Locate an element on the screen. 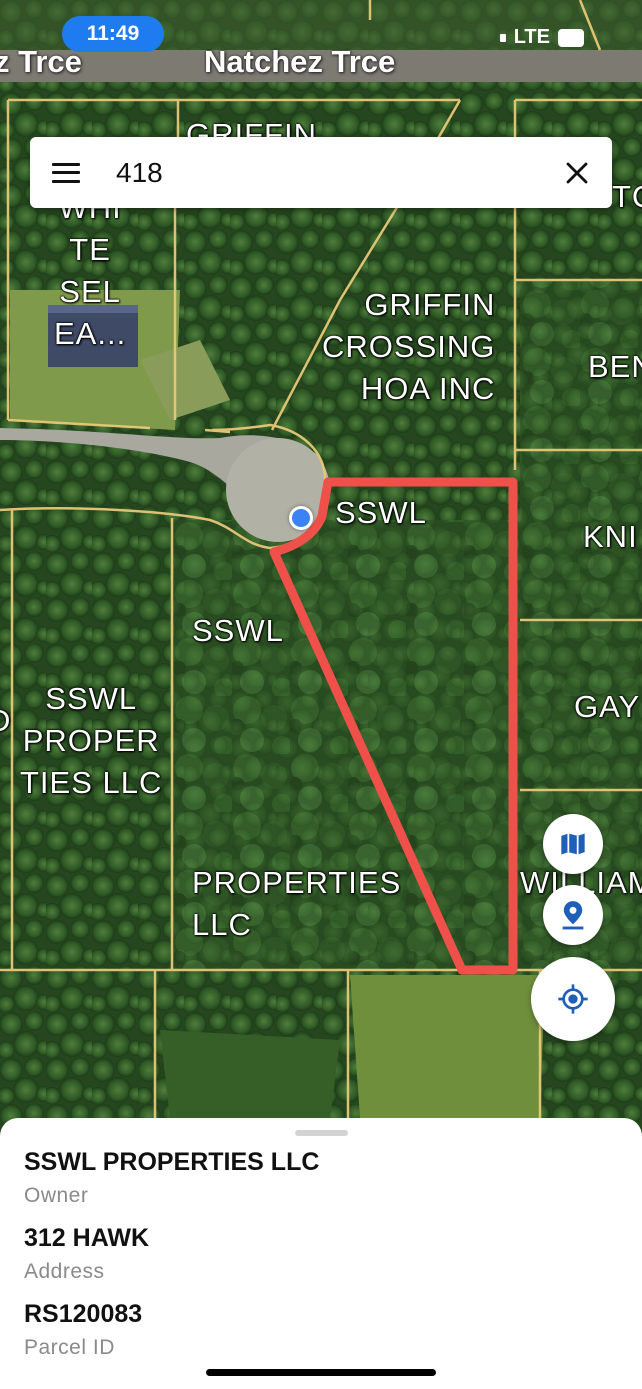 The height and width of the screenshot is (1389, 642). my-location-button is located at coordinates (573, 999).